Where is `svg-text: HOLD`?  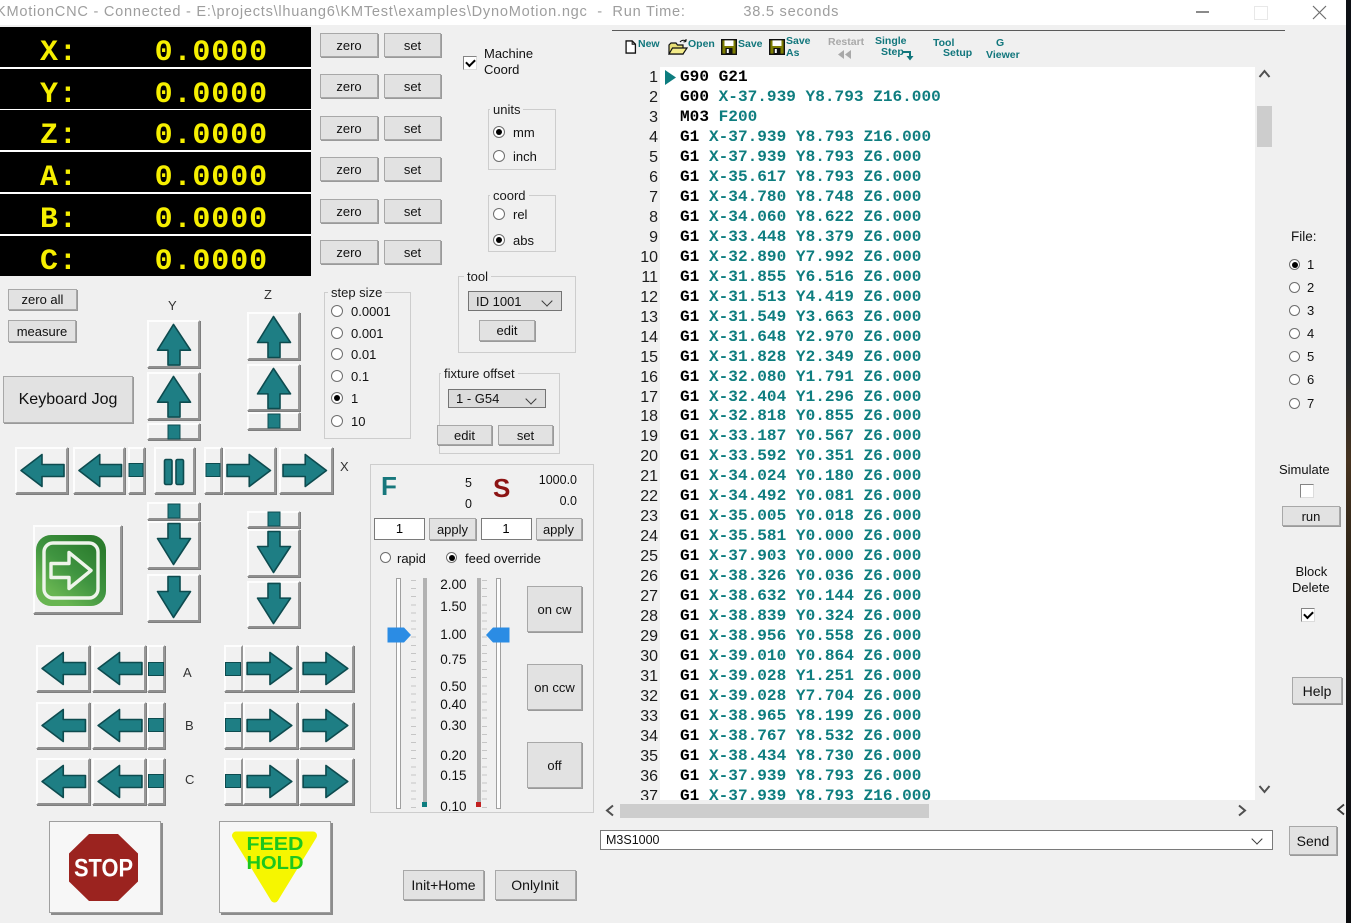 svg-text: HOLD is located at coordinates (275, 863).